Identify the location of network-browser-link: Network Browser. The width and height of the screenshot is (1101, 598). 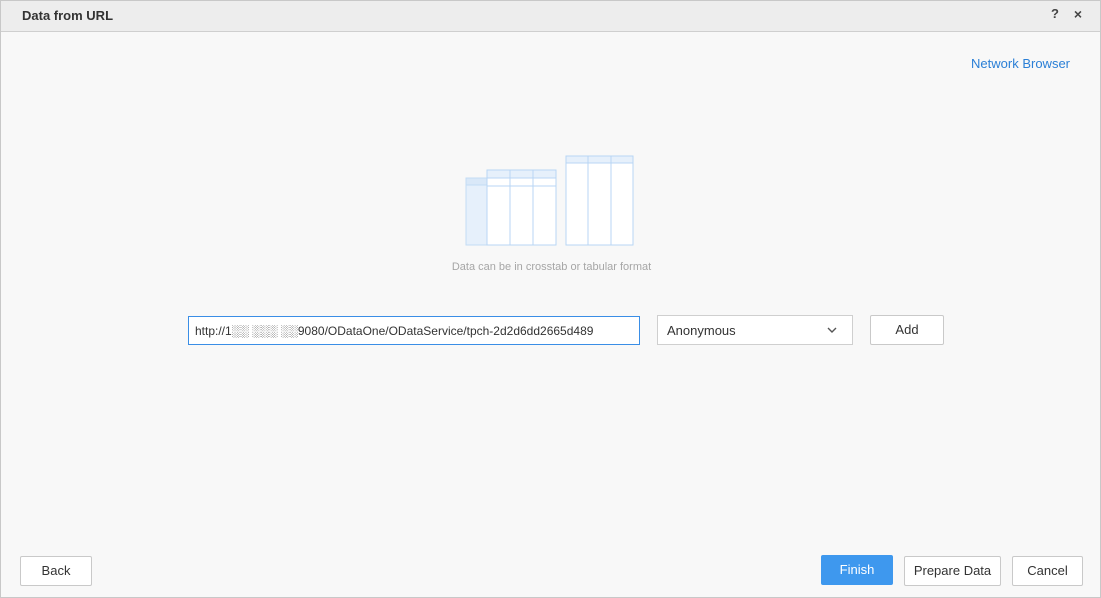
(1020, 63).